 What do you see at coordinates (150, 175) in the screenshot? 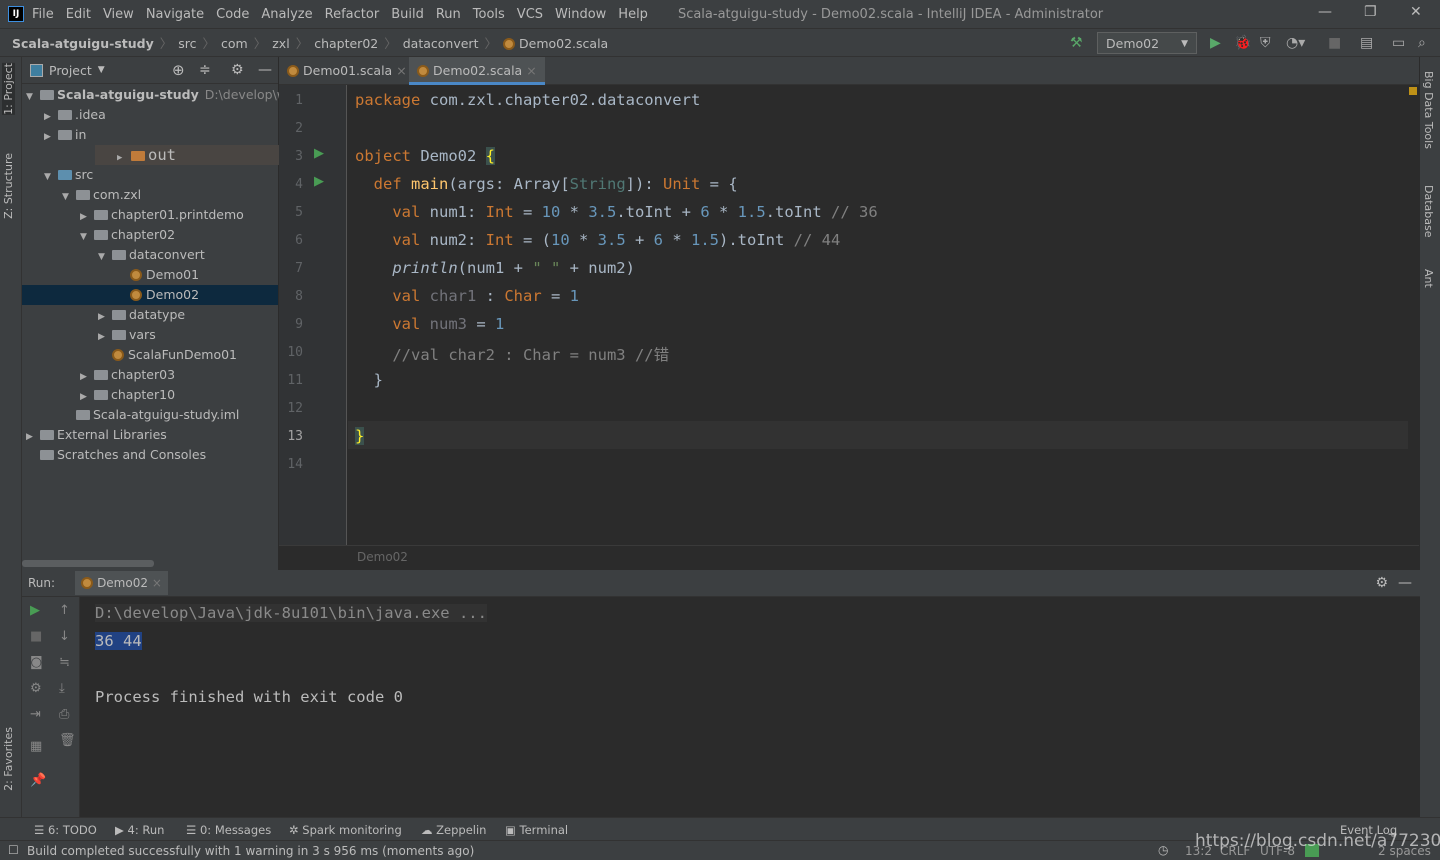
I see `tree-item: ▼ src` at bounding box center [150, 175].